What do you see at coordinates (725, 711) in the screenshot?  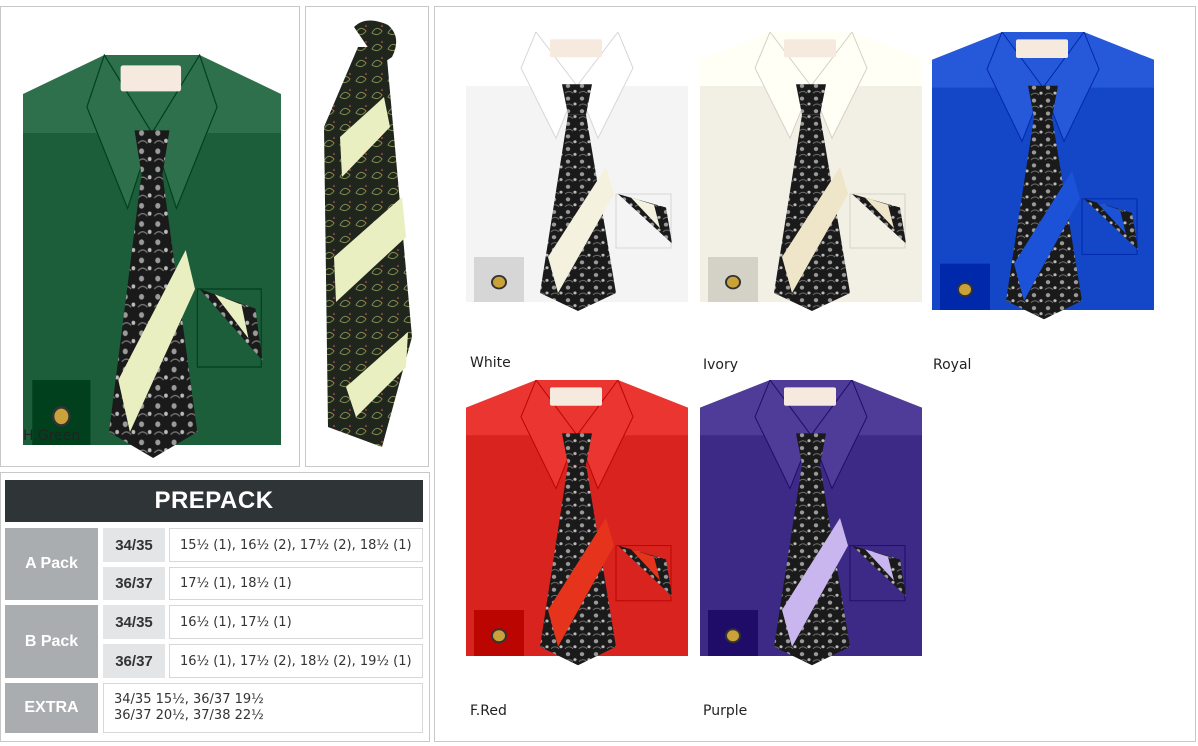 I see `color-label: Purple` at bounding box center [725, 711].